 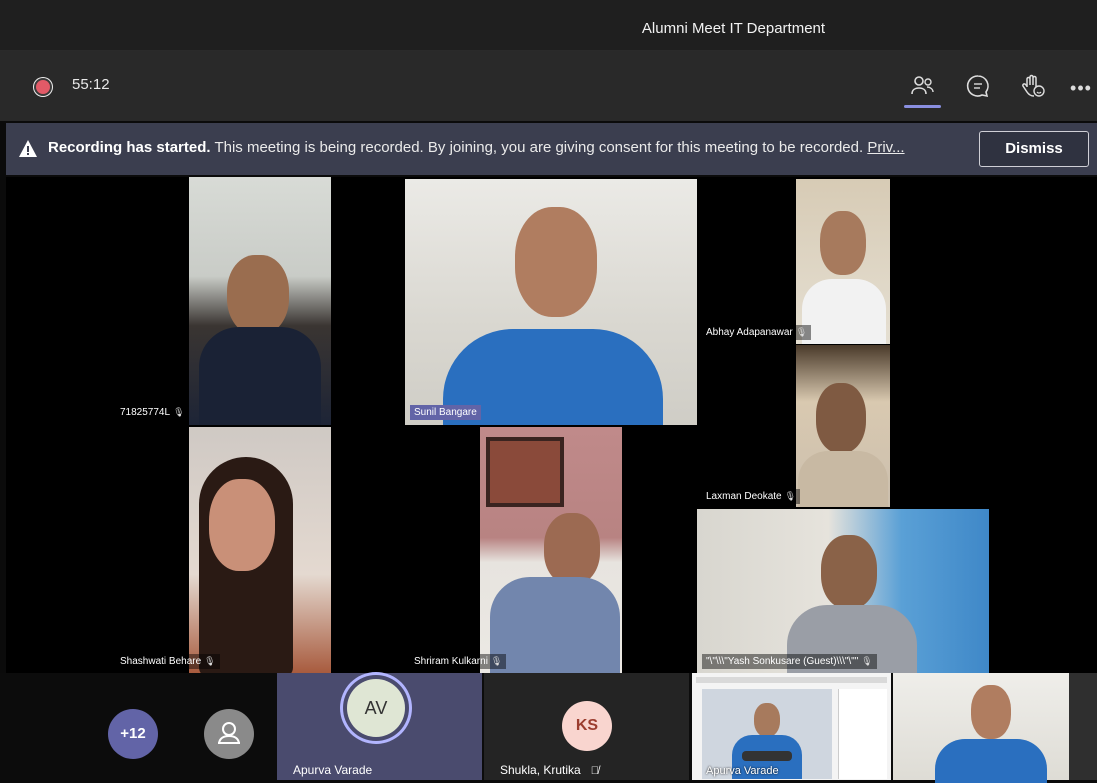 I want to click on participant-name-7: "\"\\\"Yash Sonkusare (Guest)\\\"\"" 🎙, so click(x=789, y=661).